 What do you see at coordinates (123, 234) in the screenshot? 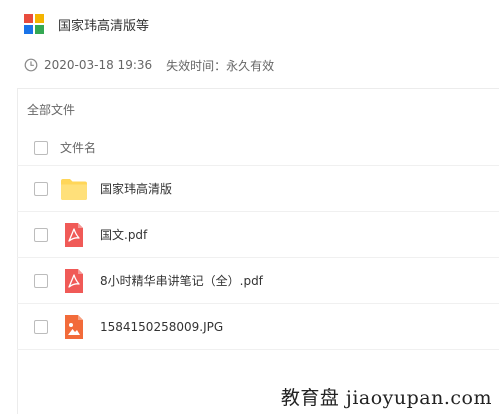
I see `file-name: 国文.pdf` at bounding box center [123, 234].